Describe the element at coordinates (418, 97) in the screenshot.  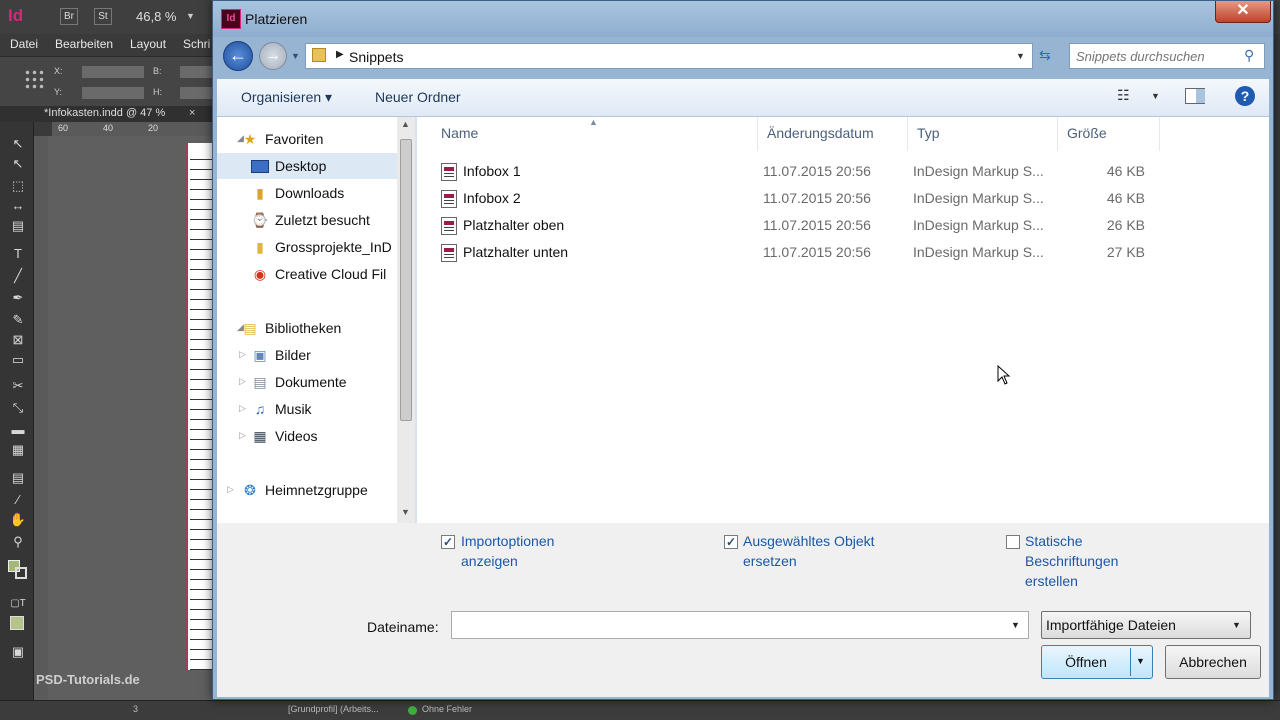
I see `new-folder-button: Neuer Ordner` at that location.